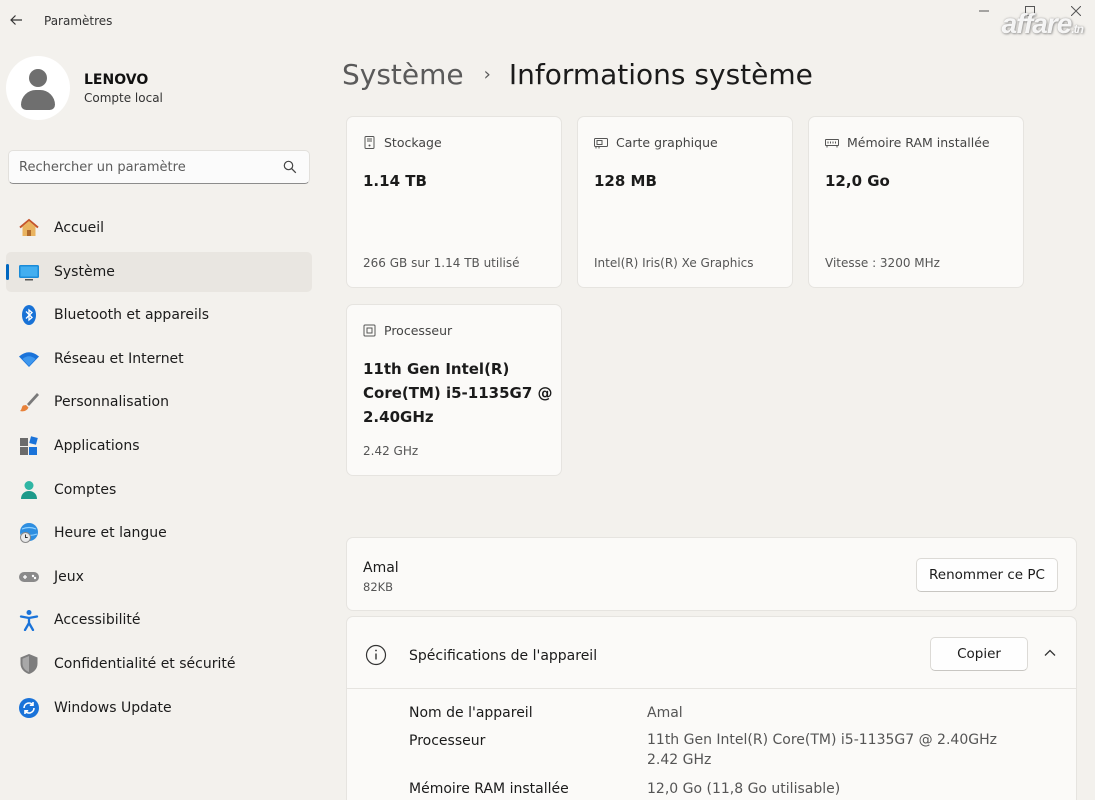 The image size is (1095, 800). What do you see at coordinates (29, 577) in the screenshot?
I see `gamepad-icon` at bounding box center [29, 577].